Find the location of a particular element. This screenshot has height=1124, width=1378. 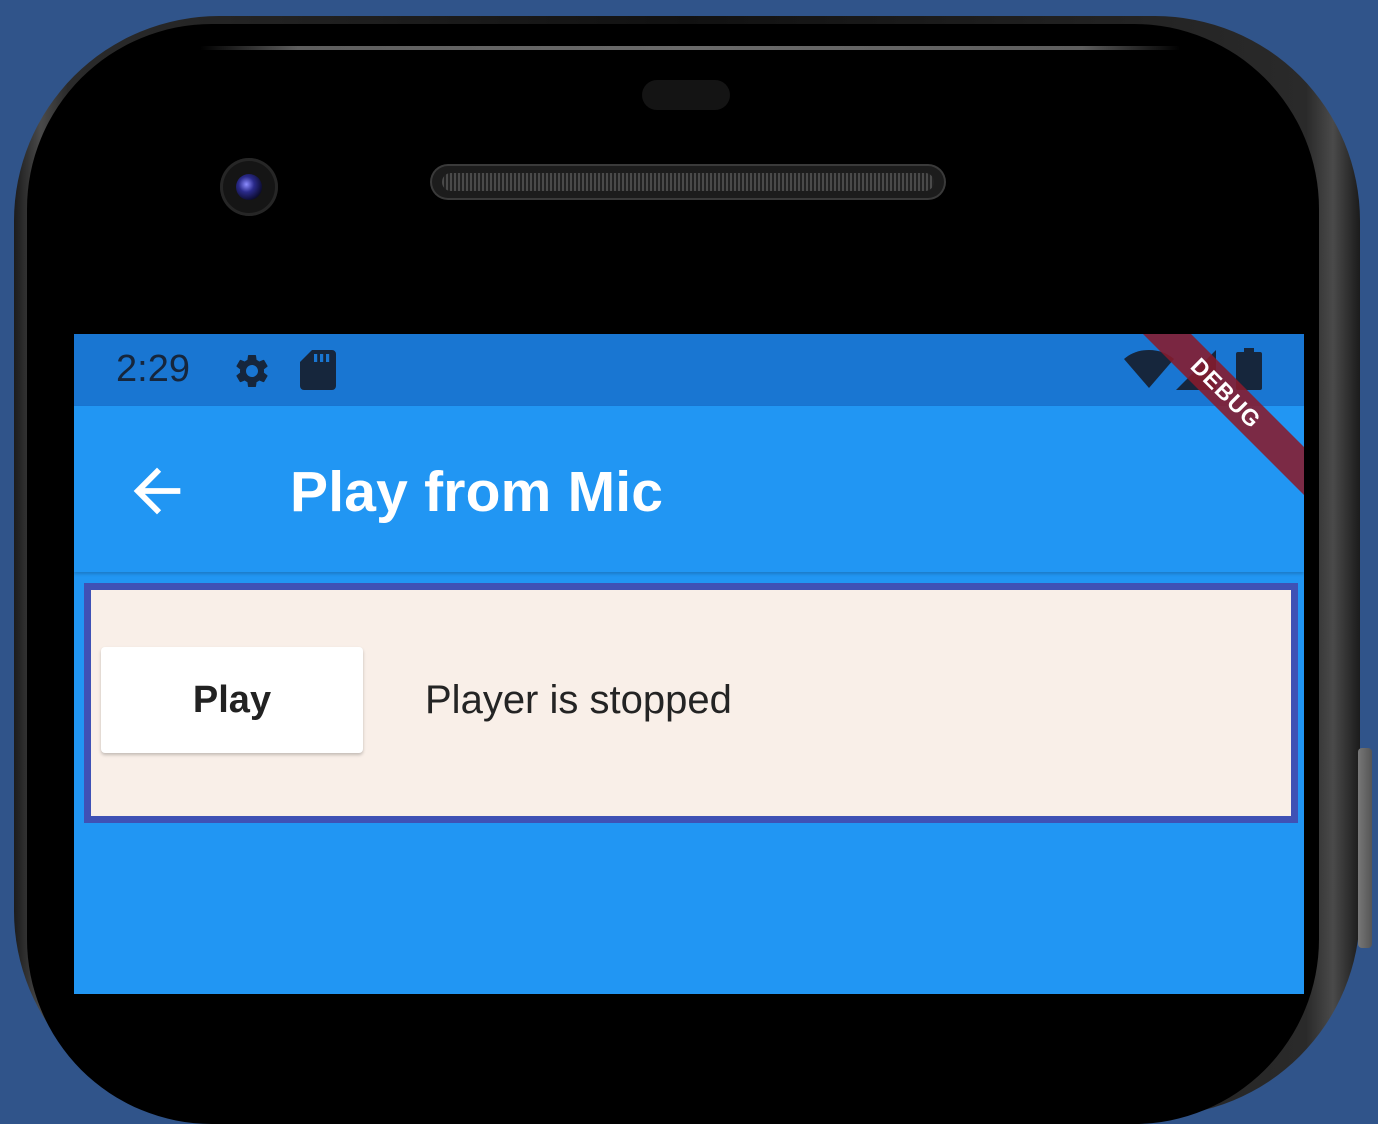

sd-card-icon is located at coordinates (318, 370).